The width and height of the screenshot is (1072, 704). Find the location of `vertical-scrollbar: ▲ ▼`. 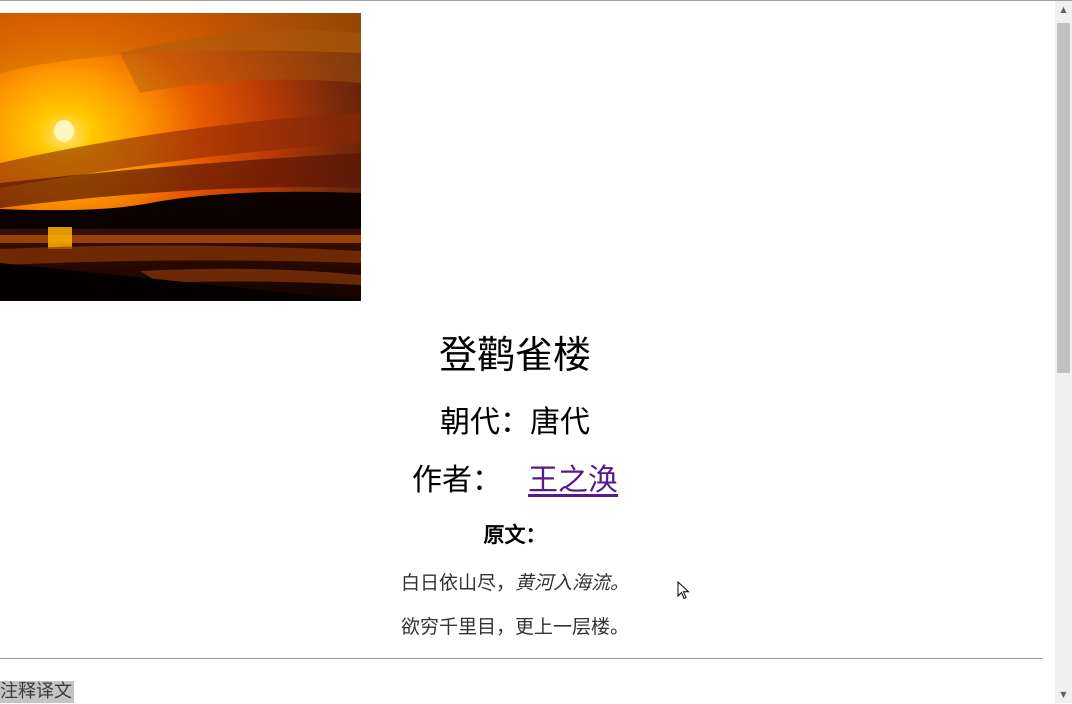

vertical-scrollbar: ▲ ▼ is located at coordinates (1063, 352).